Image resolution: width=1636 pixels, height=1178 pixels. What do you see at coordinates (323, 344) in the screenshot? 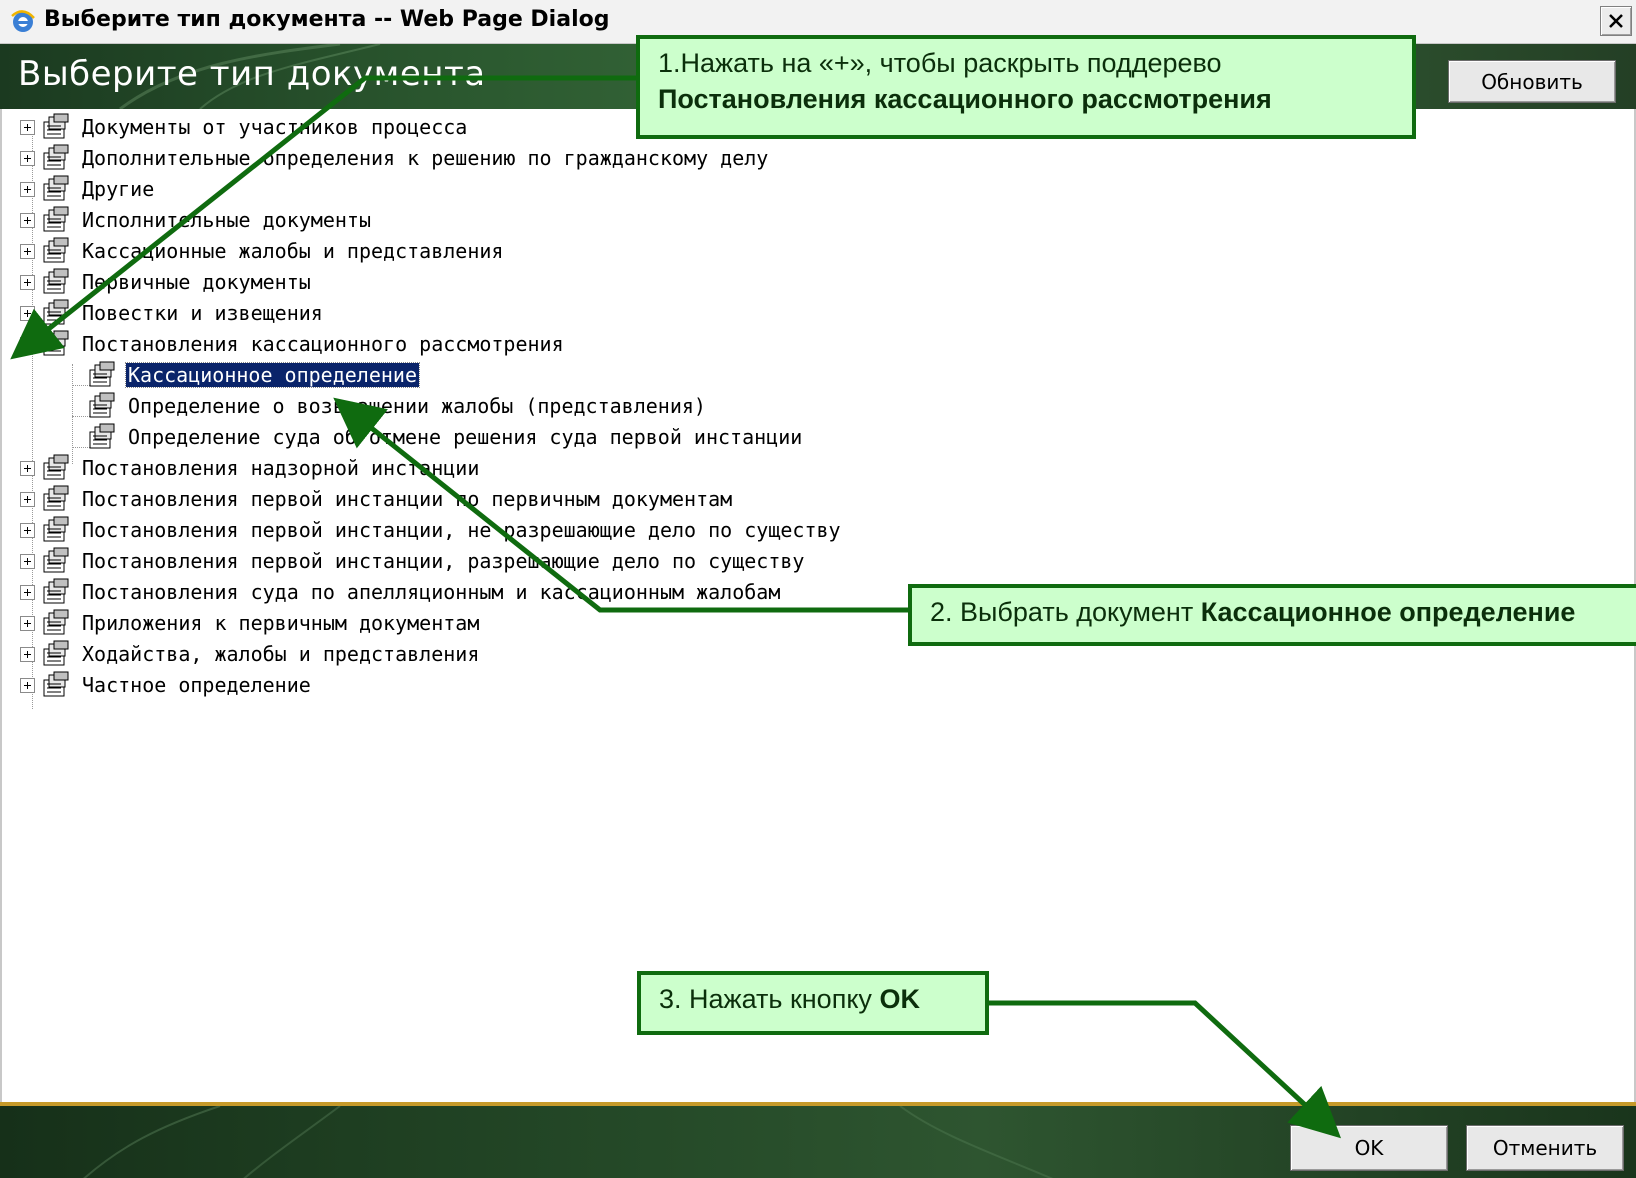
I see `tree-node-label: Постановления кассационного рассмотрения` at bounding box center [323, 344].